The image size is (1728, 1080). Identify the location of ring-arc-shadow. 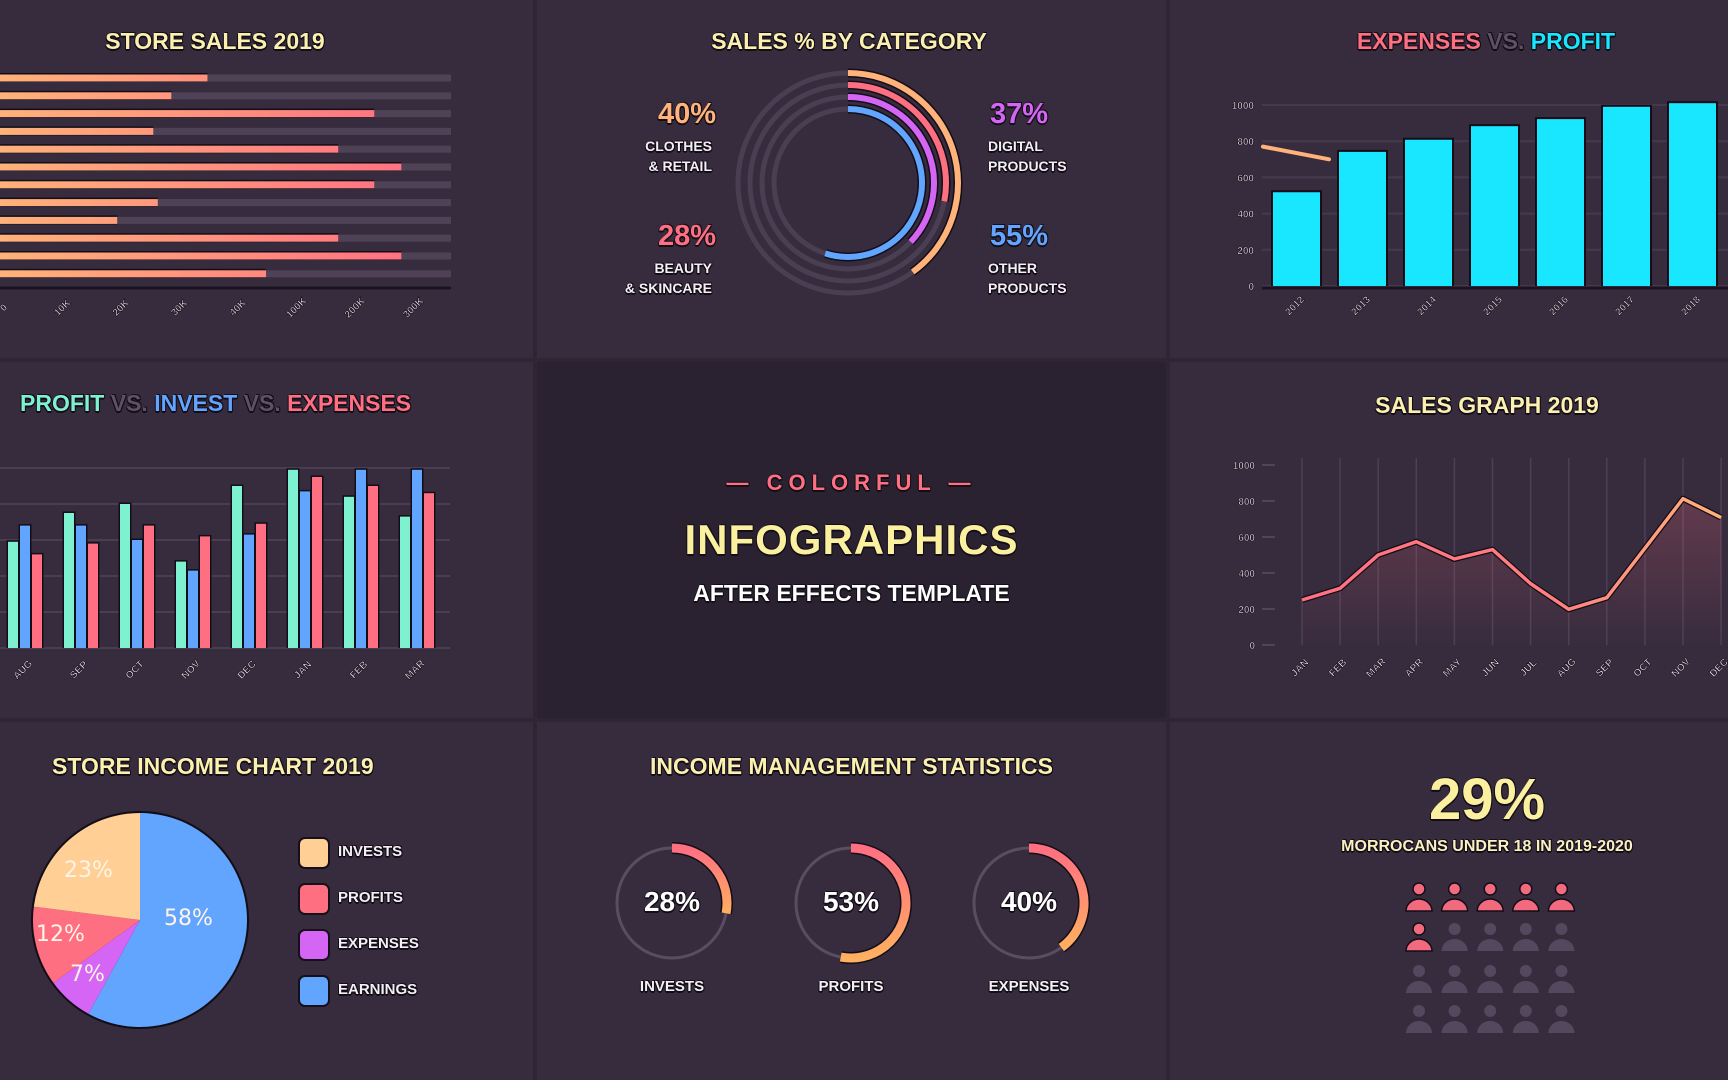
(875, 183).